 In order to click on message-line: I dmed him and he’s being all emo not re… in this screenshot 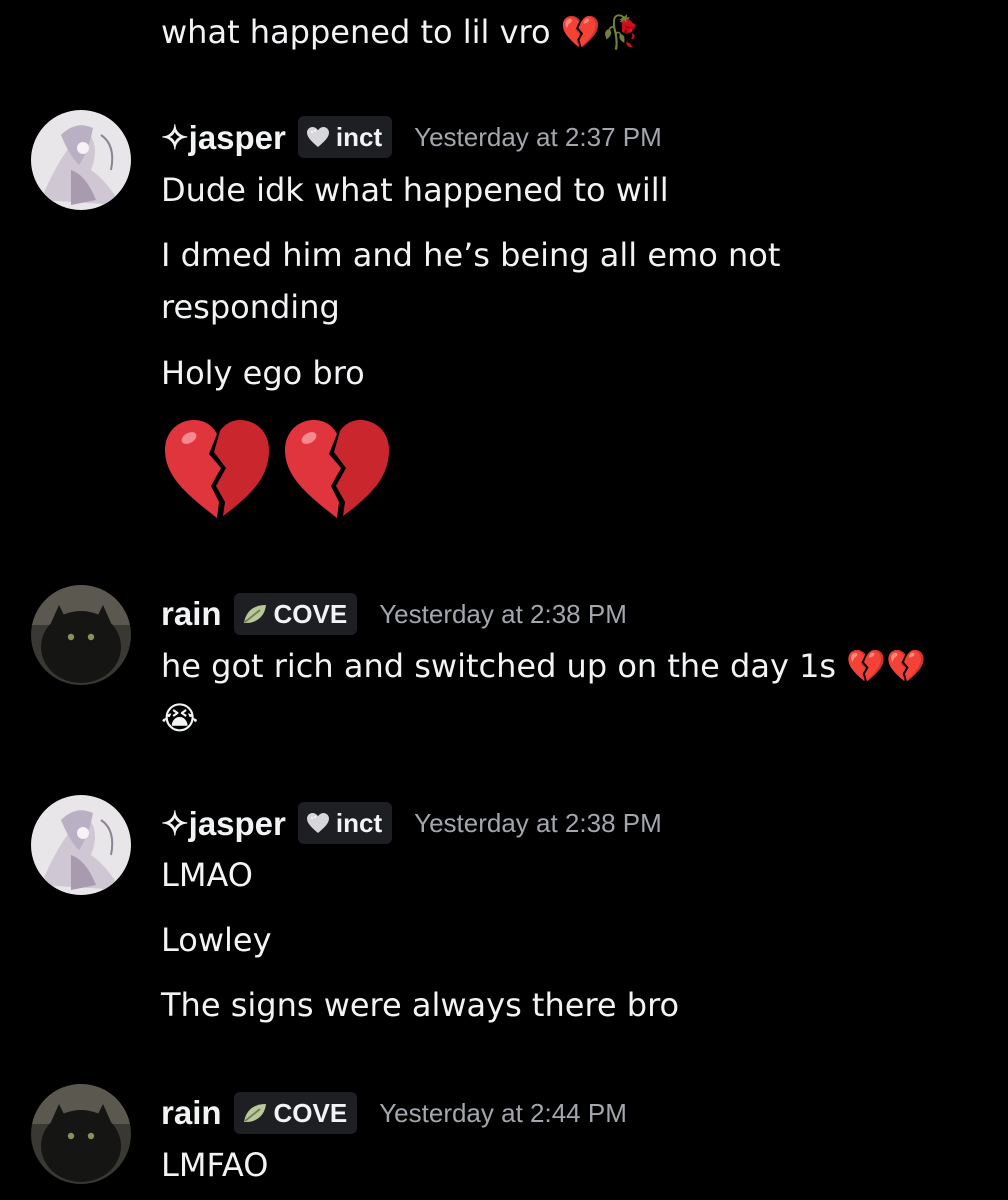, I will do `click(471, 281)`.